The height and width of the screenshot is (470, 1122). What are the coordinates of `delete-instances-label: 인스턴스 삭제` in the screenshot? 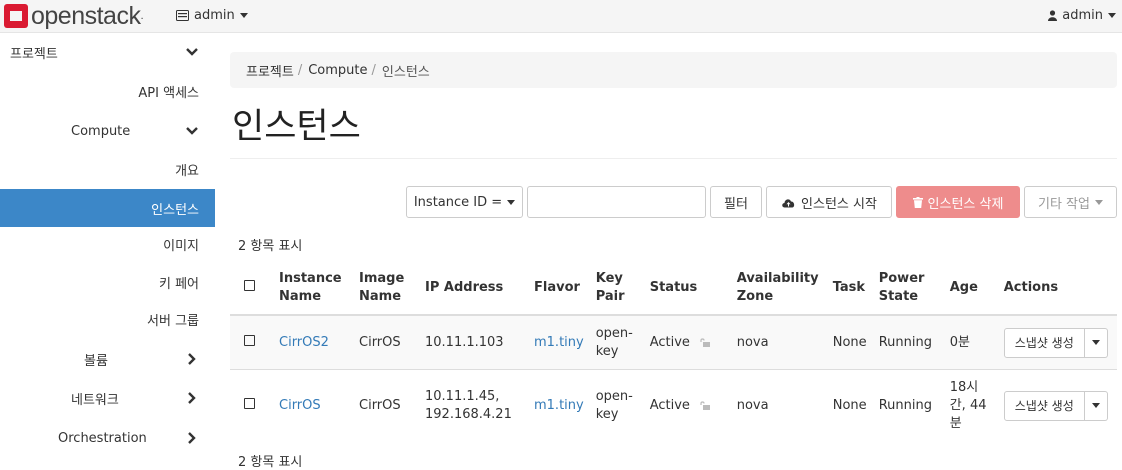 It's located at (965, 204).